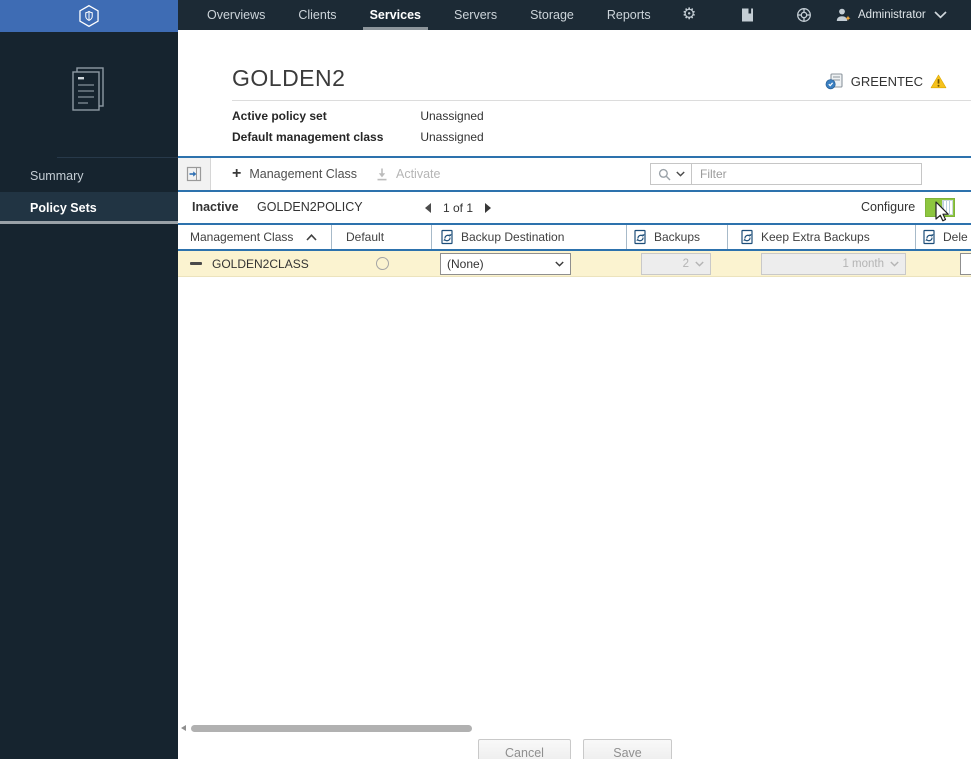  I want to click on column-backups: Backups, so click(677, 237).